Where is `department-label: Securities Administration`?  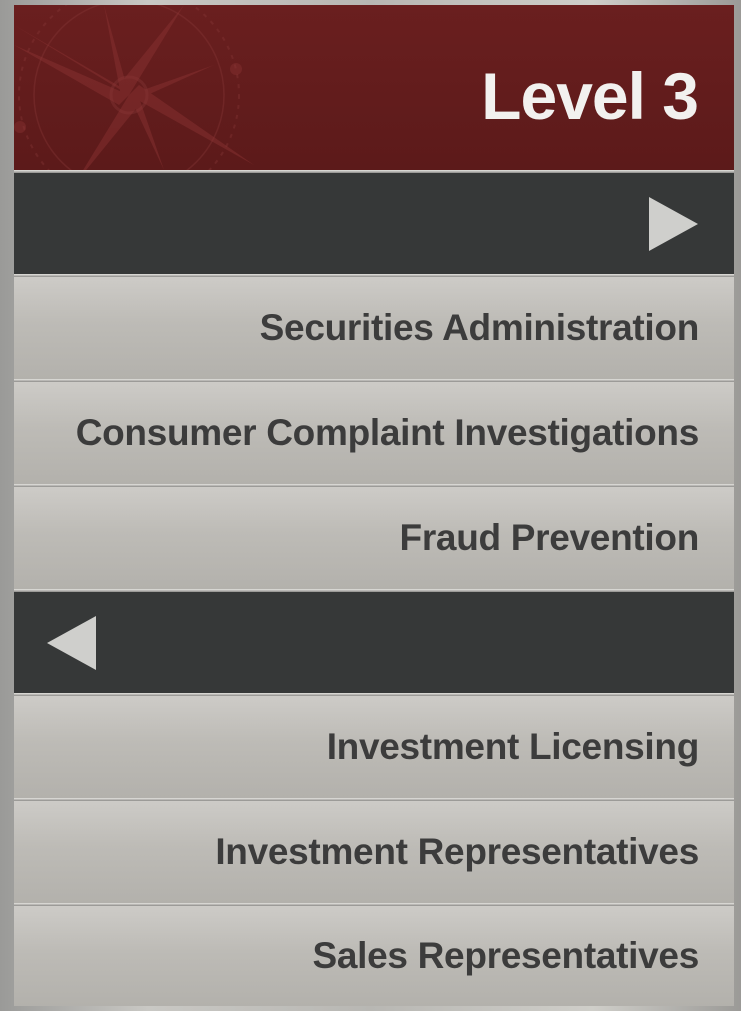 department-label: Securities Administration is located at coordinates (479, 327).